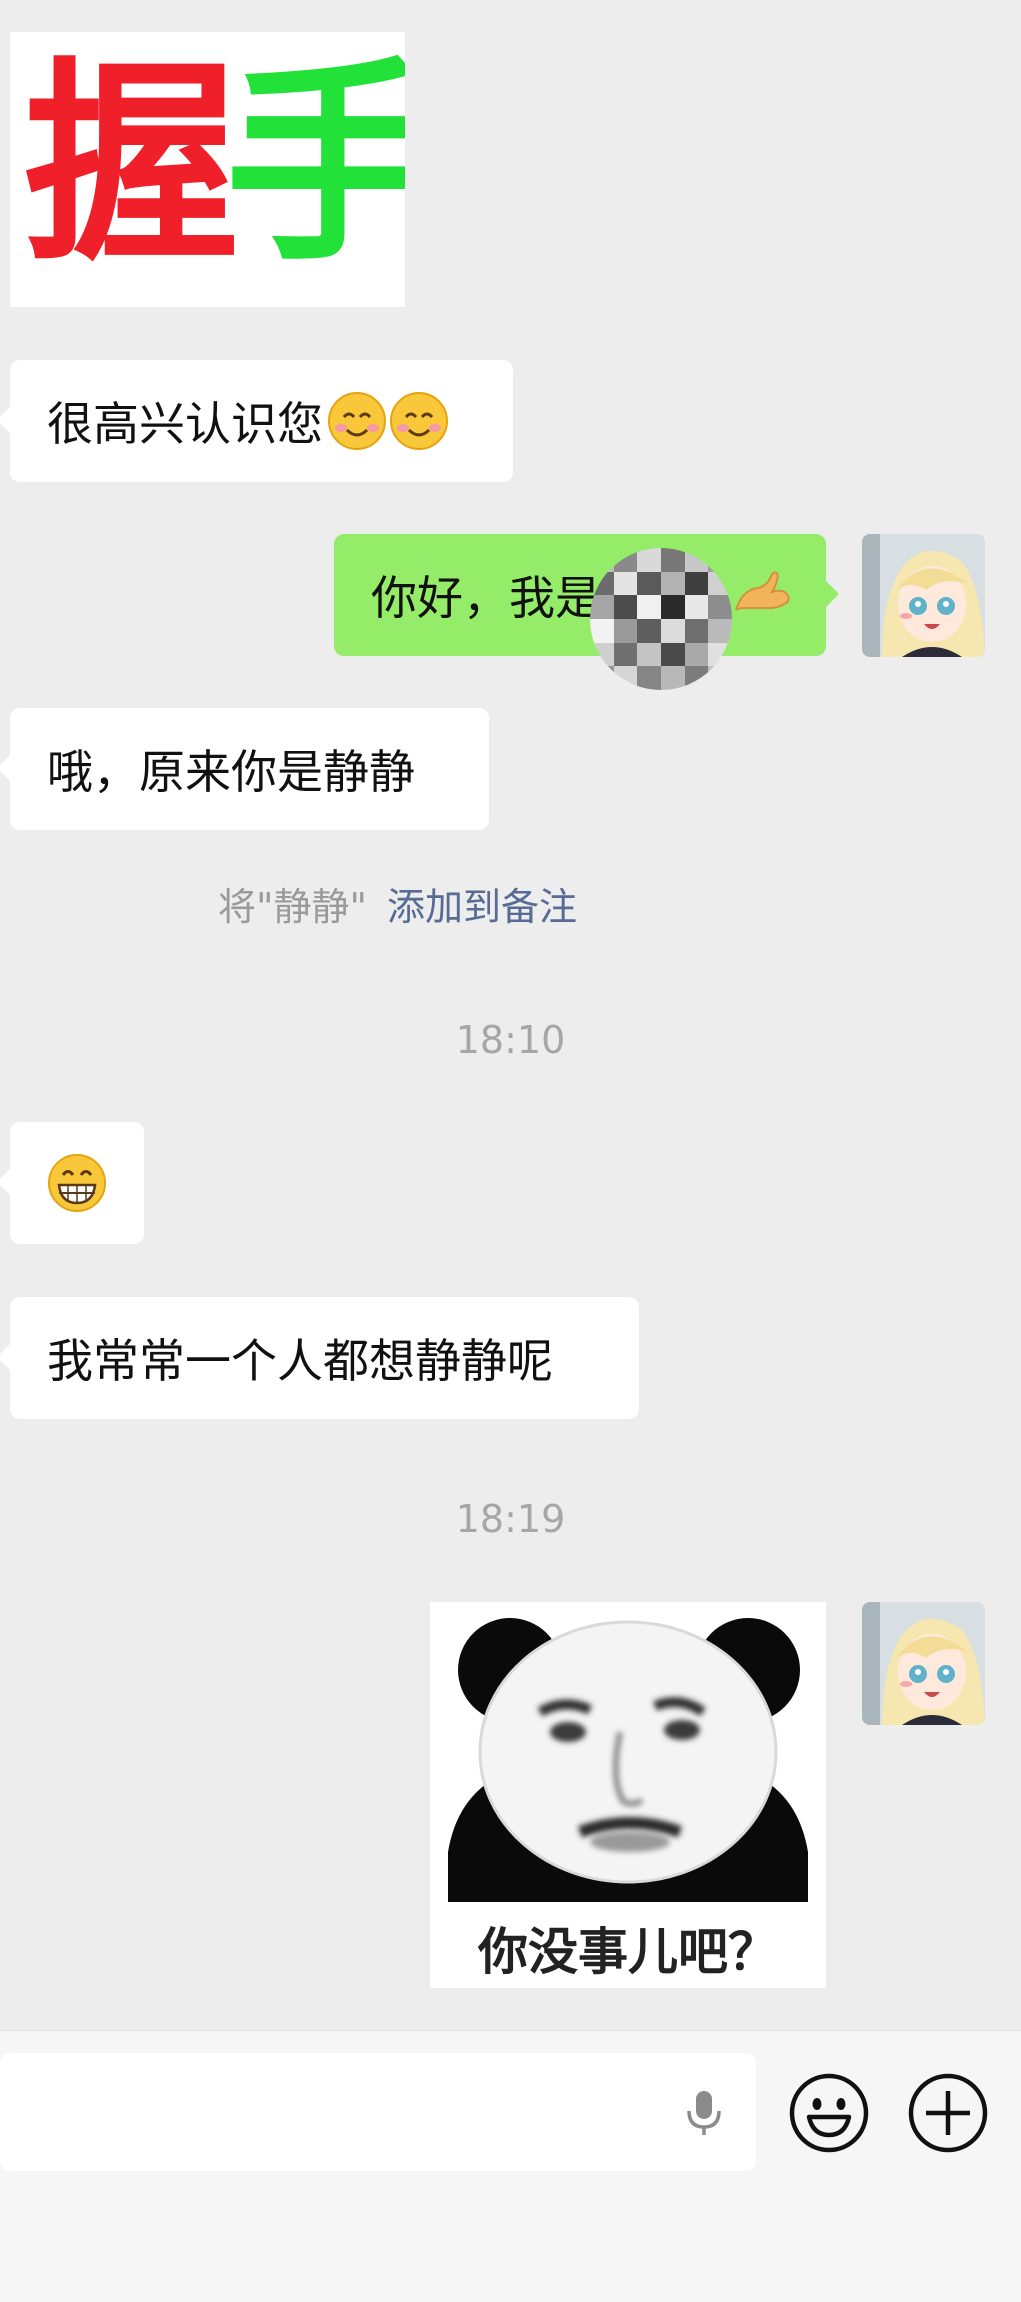 This screenshot has height=2302, width=1021. Describe the element at coordinates (510, 1519) in the screenshot. I see `timestamp: 18:19` at that location.